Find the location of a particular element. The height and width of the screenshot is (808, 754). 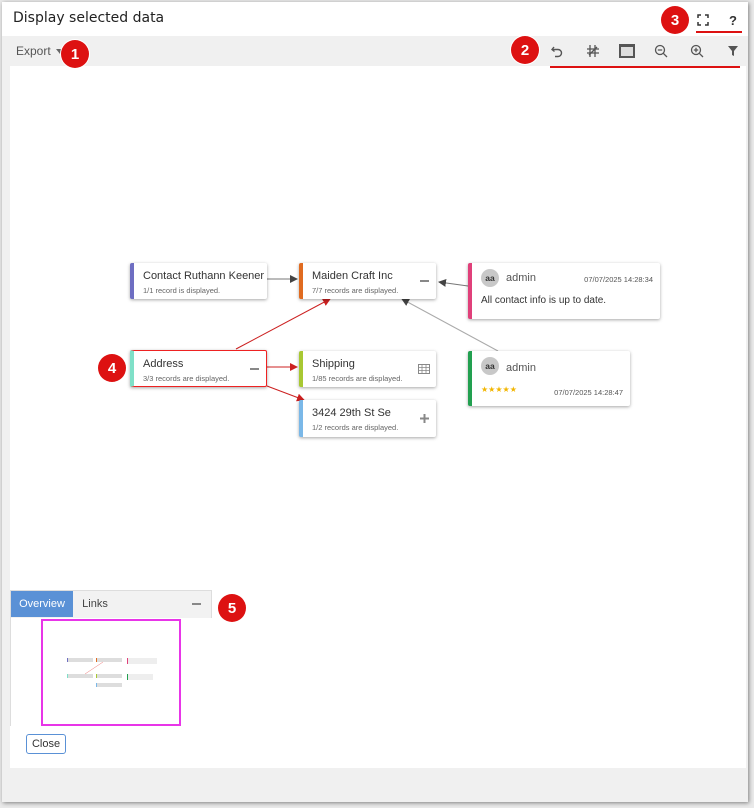

export-label: Export is located at coordinates (33, 51).